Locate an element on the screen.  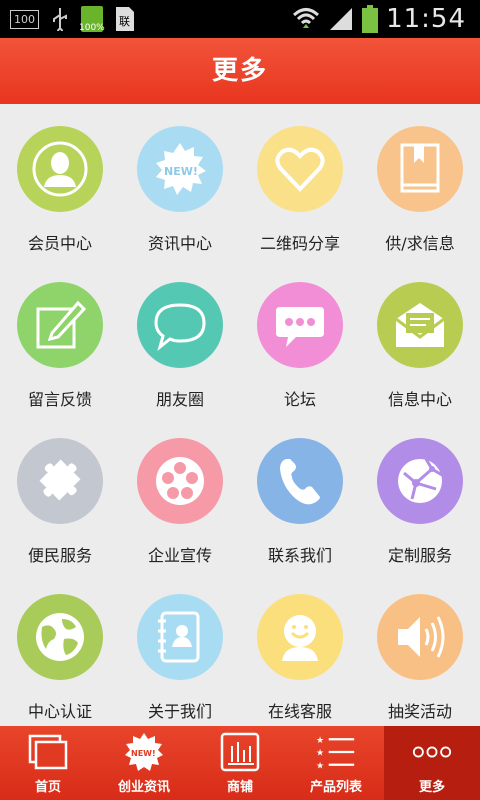
page-title: 更多 is located at coordinates (239, 71).